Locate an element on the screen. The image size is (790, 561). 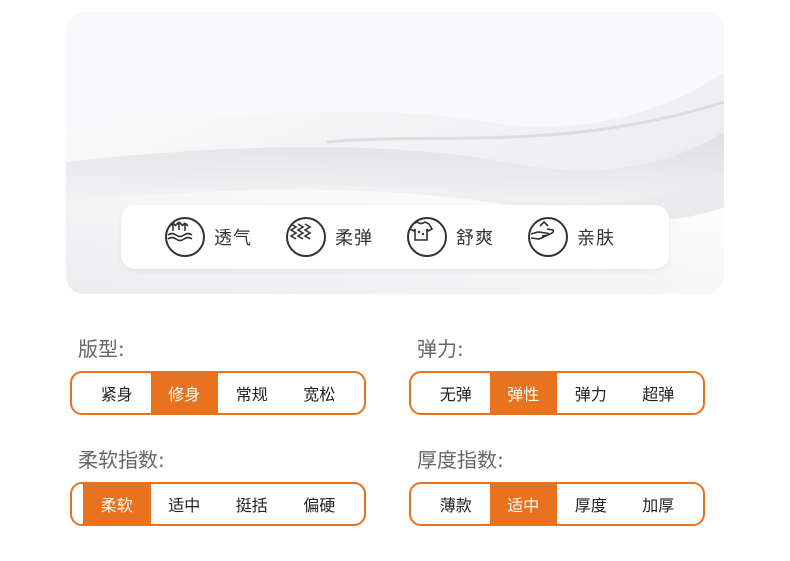
tshirt-icon is located at coordinates (427, 237).